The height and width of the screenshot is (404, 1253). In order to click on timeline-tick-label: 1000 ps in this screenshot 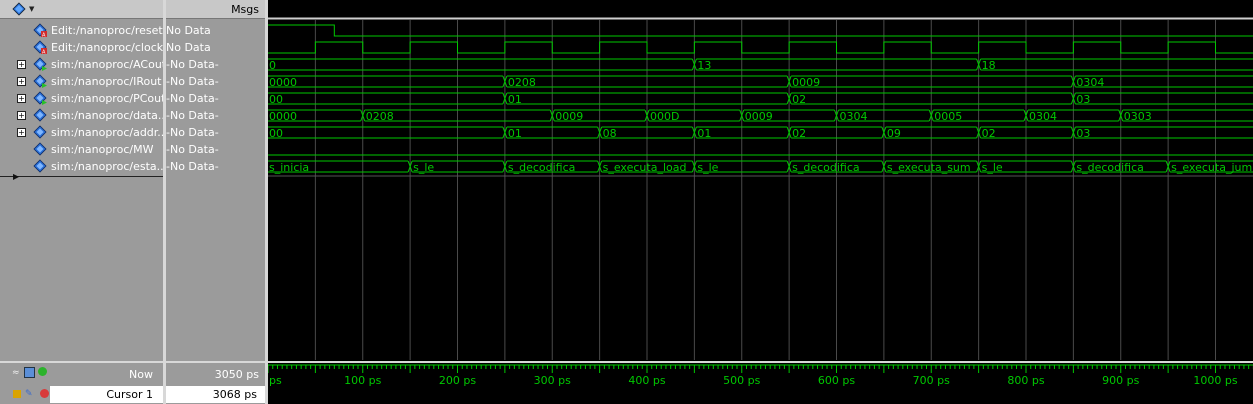, I will do `click(1215, 380)`.